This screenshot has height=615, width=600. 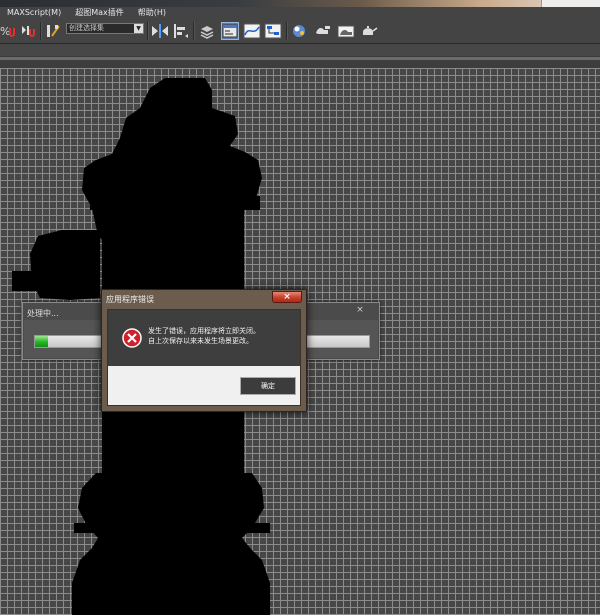 I want to click on error-message-area: 发生了错误，应用程序将立即关闭。 自上次保存以来未发生场景更改。, so click(x=204, y=338).